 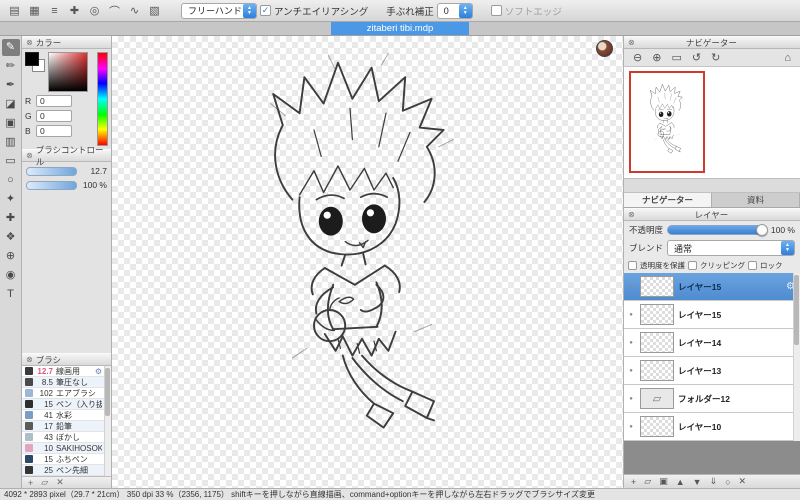 I want to click on delete-brush-icon: ✕, so click(x=60, y=482).